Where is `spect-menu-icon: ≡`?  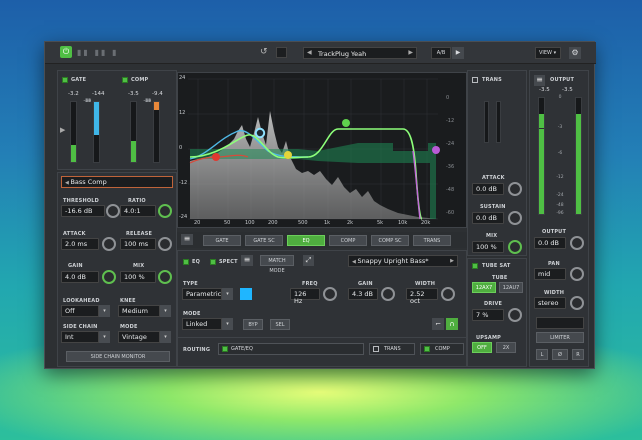 spect-menu-icon: ≡ is located at coordinates (247, 260).